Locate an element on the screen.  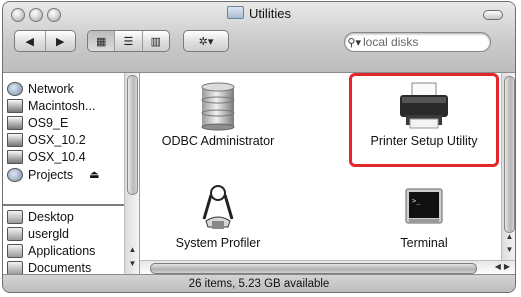
sidebar-divider is located at coordinates (64, 205).